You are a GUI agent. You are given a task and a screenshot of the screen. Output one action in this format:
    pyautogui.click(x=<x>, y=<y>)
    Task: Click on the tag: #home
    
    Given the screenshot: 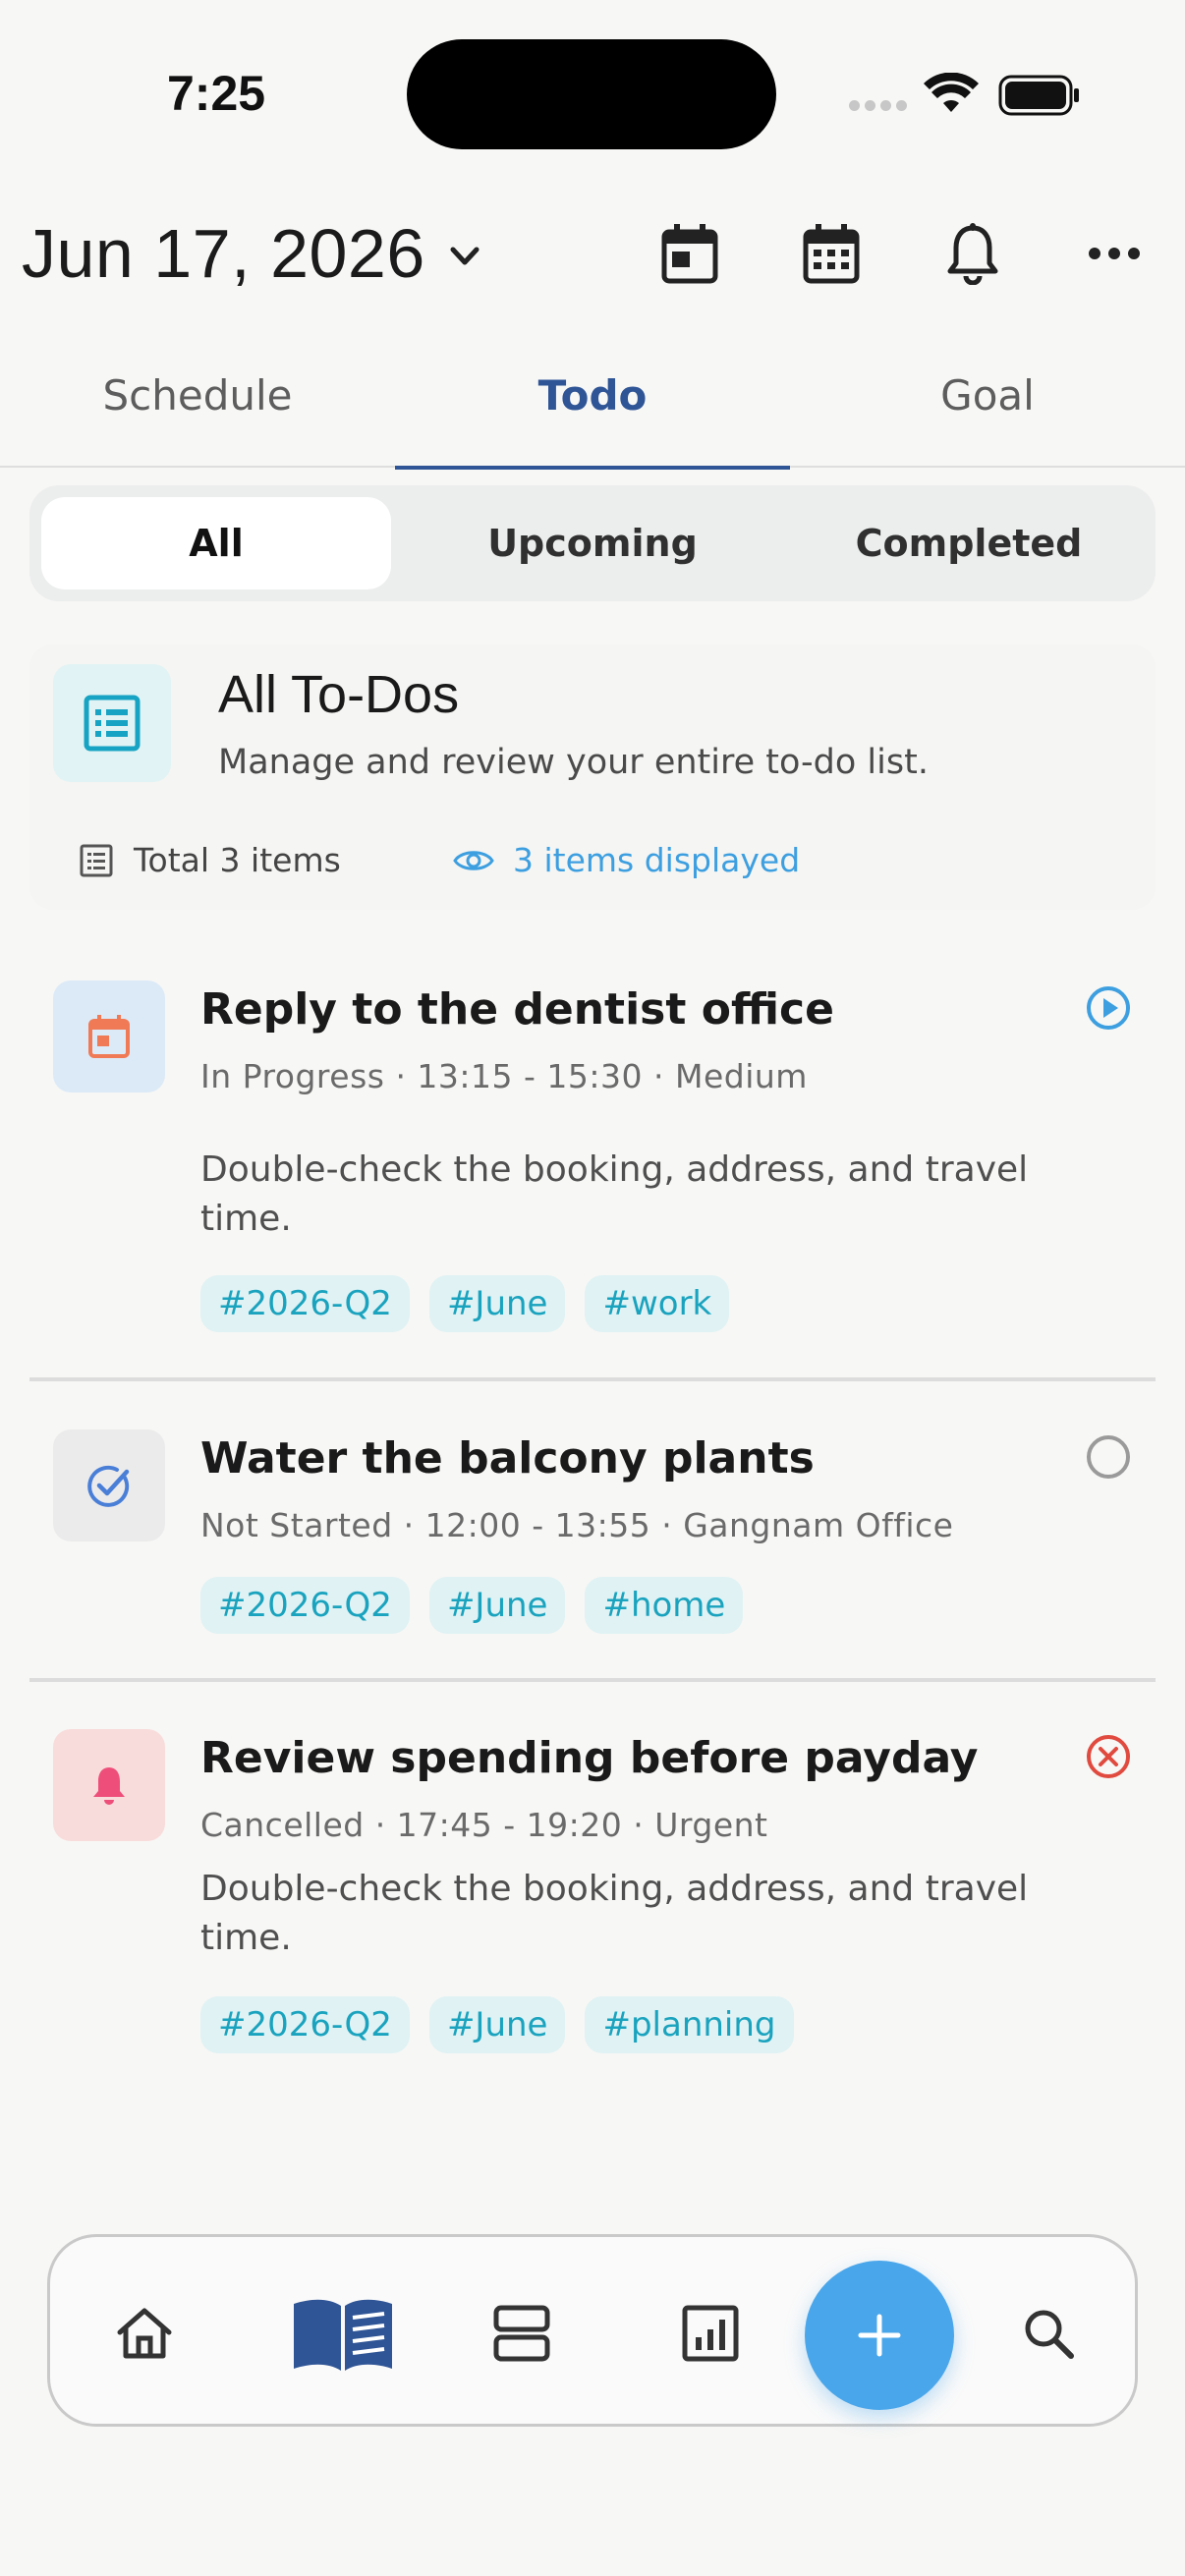 What is the action you would take?
    pyautogui.click(x=664, y=1605)
    